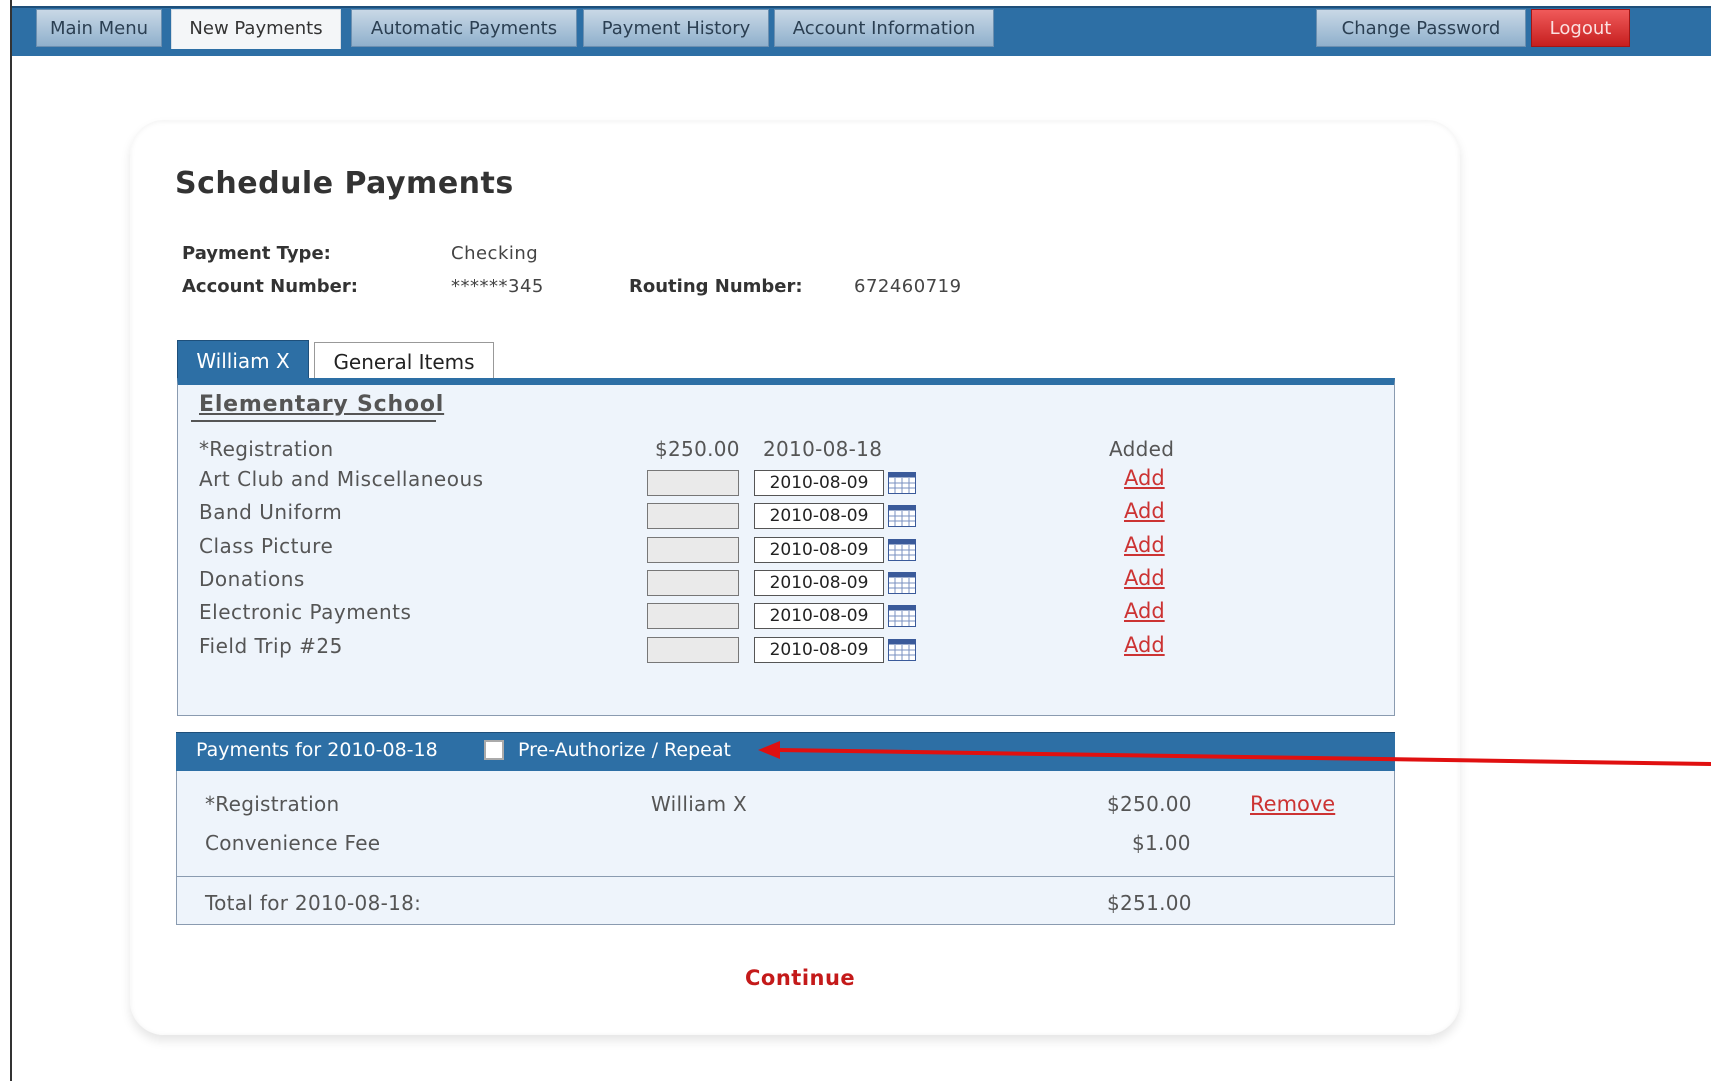 This screenshot has height=1081, width=1711. Describe the element at coordinates (256, 253) in the screenshot. I see `payment-type-label: Payment Type:` at that location.